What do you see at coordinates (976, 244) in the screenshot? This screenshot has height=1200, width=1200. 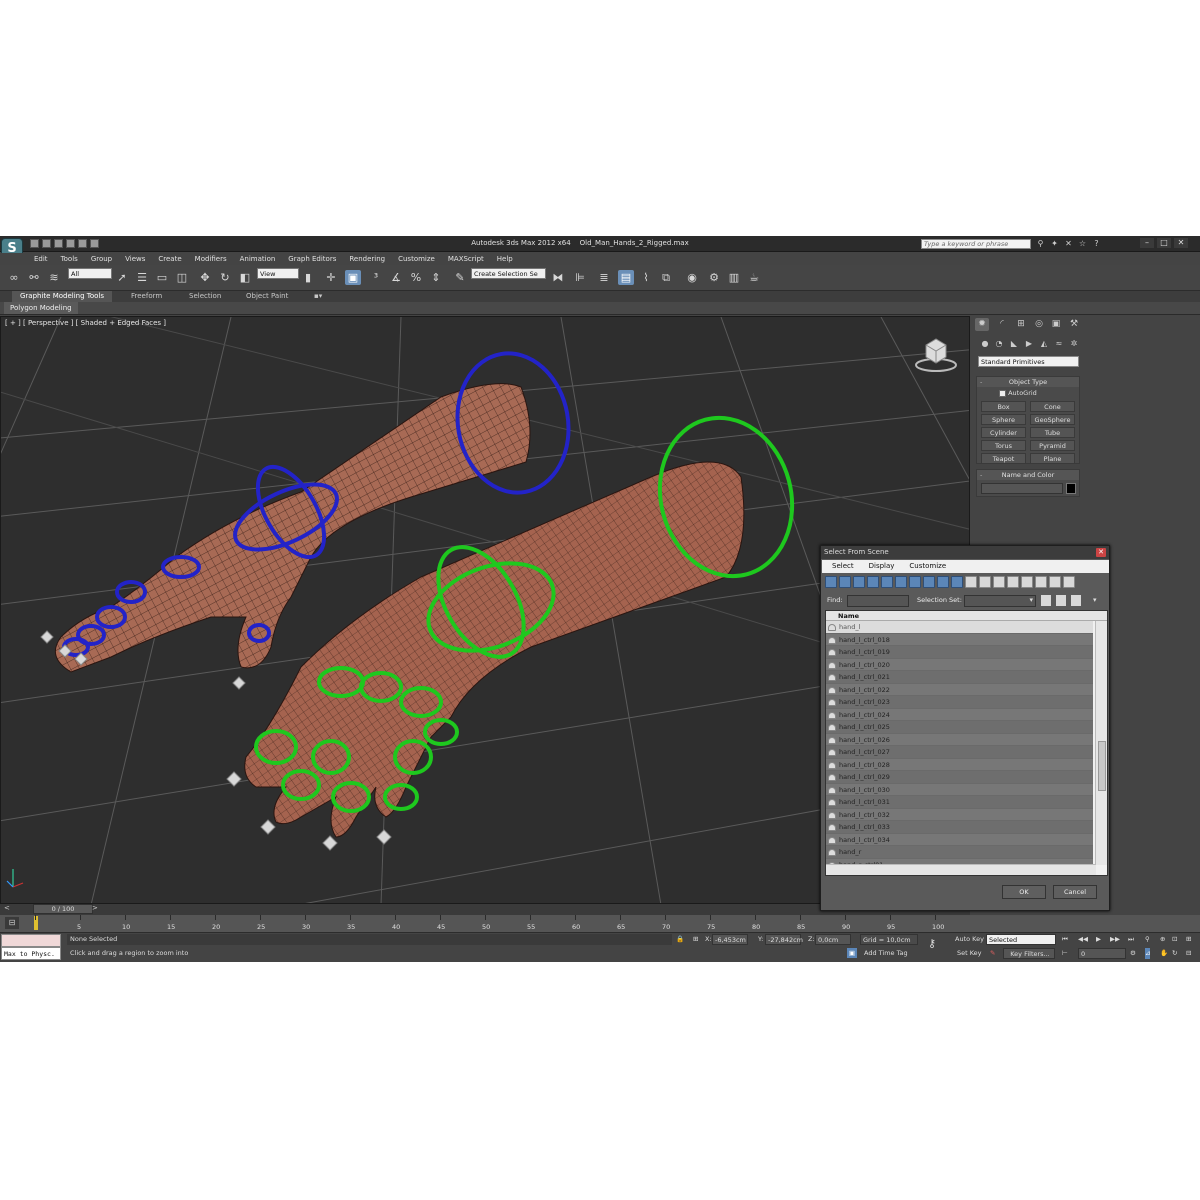 I see `infocenter-search-input: Type a keyword or phrase` at bounding box center [976, 244].